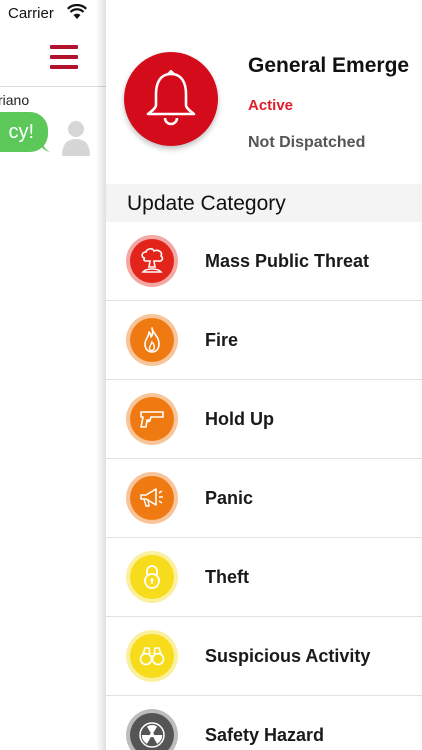 This screenshot has width=422, height=750. Describe the element at coordinates (206, 203) in the screenshot. I see `section-title: Update Category` at that location.